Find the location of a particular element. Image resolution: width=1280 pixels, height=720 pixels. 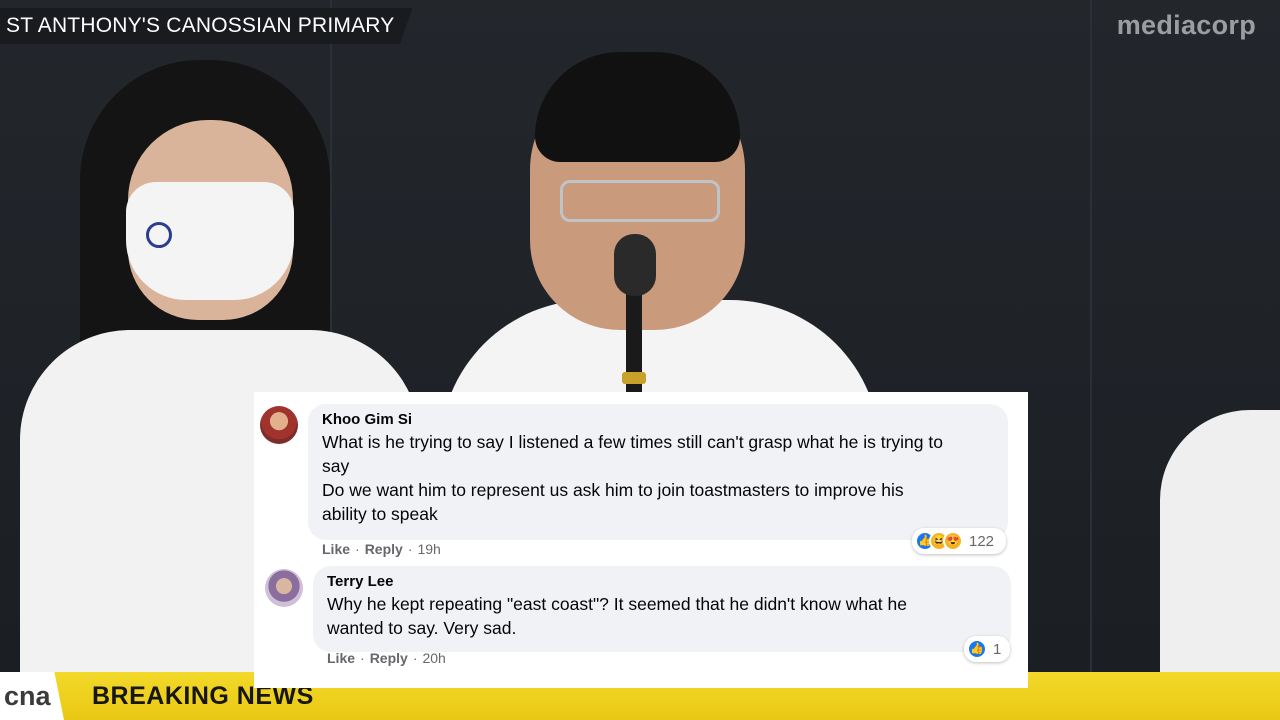

microphone-icon is located at coordinates (635, 265).